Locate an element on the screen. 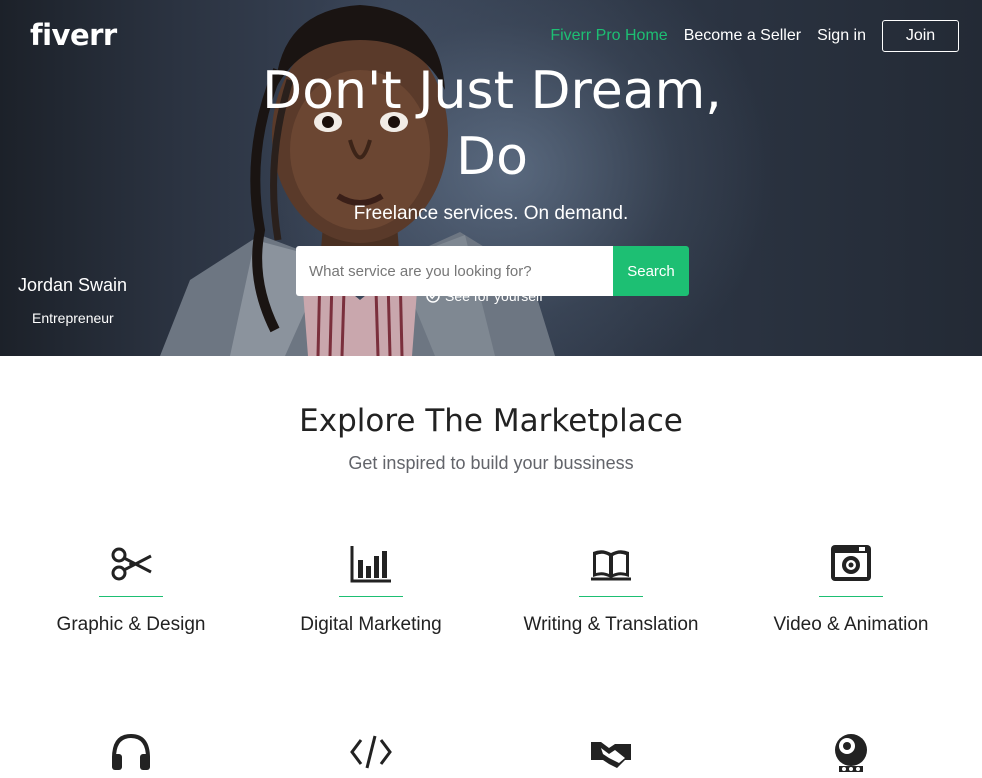 This screenshot has height=778, width=982. mascot-icon is located at coordinates (851, 753).